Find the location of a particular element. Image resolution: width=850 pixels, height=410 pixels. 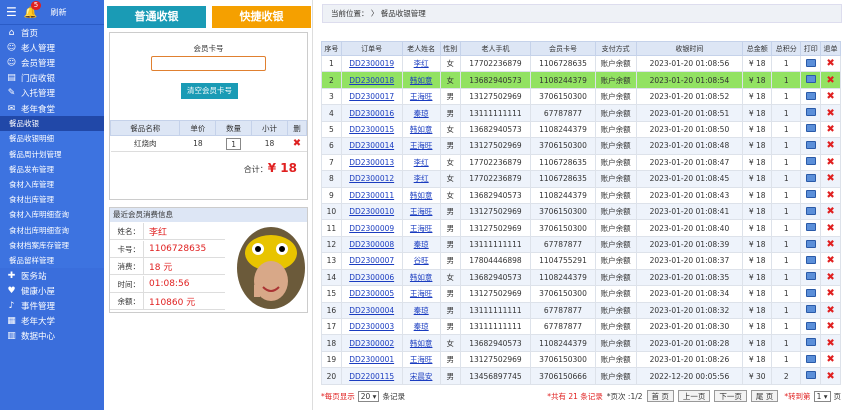

order-link: DD2300005 is located at coordinates (371, 293).